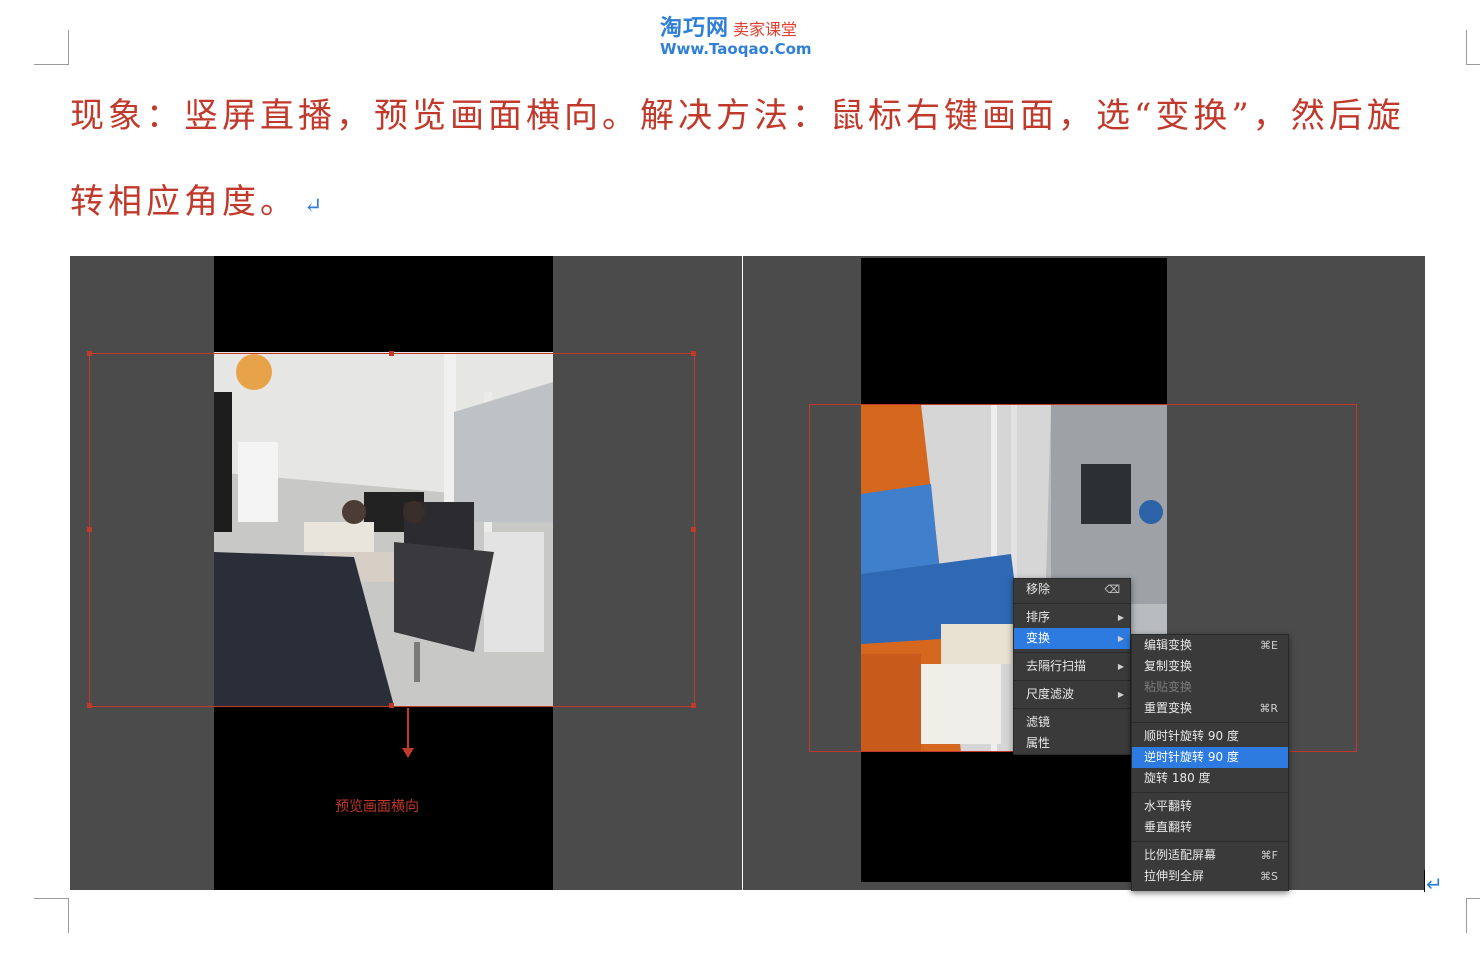 The image size is (1480, 962). Describe the element at coordinates (1038, 722) in the screenshot. I see `menu-item-label: 滤镜` at that location.